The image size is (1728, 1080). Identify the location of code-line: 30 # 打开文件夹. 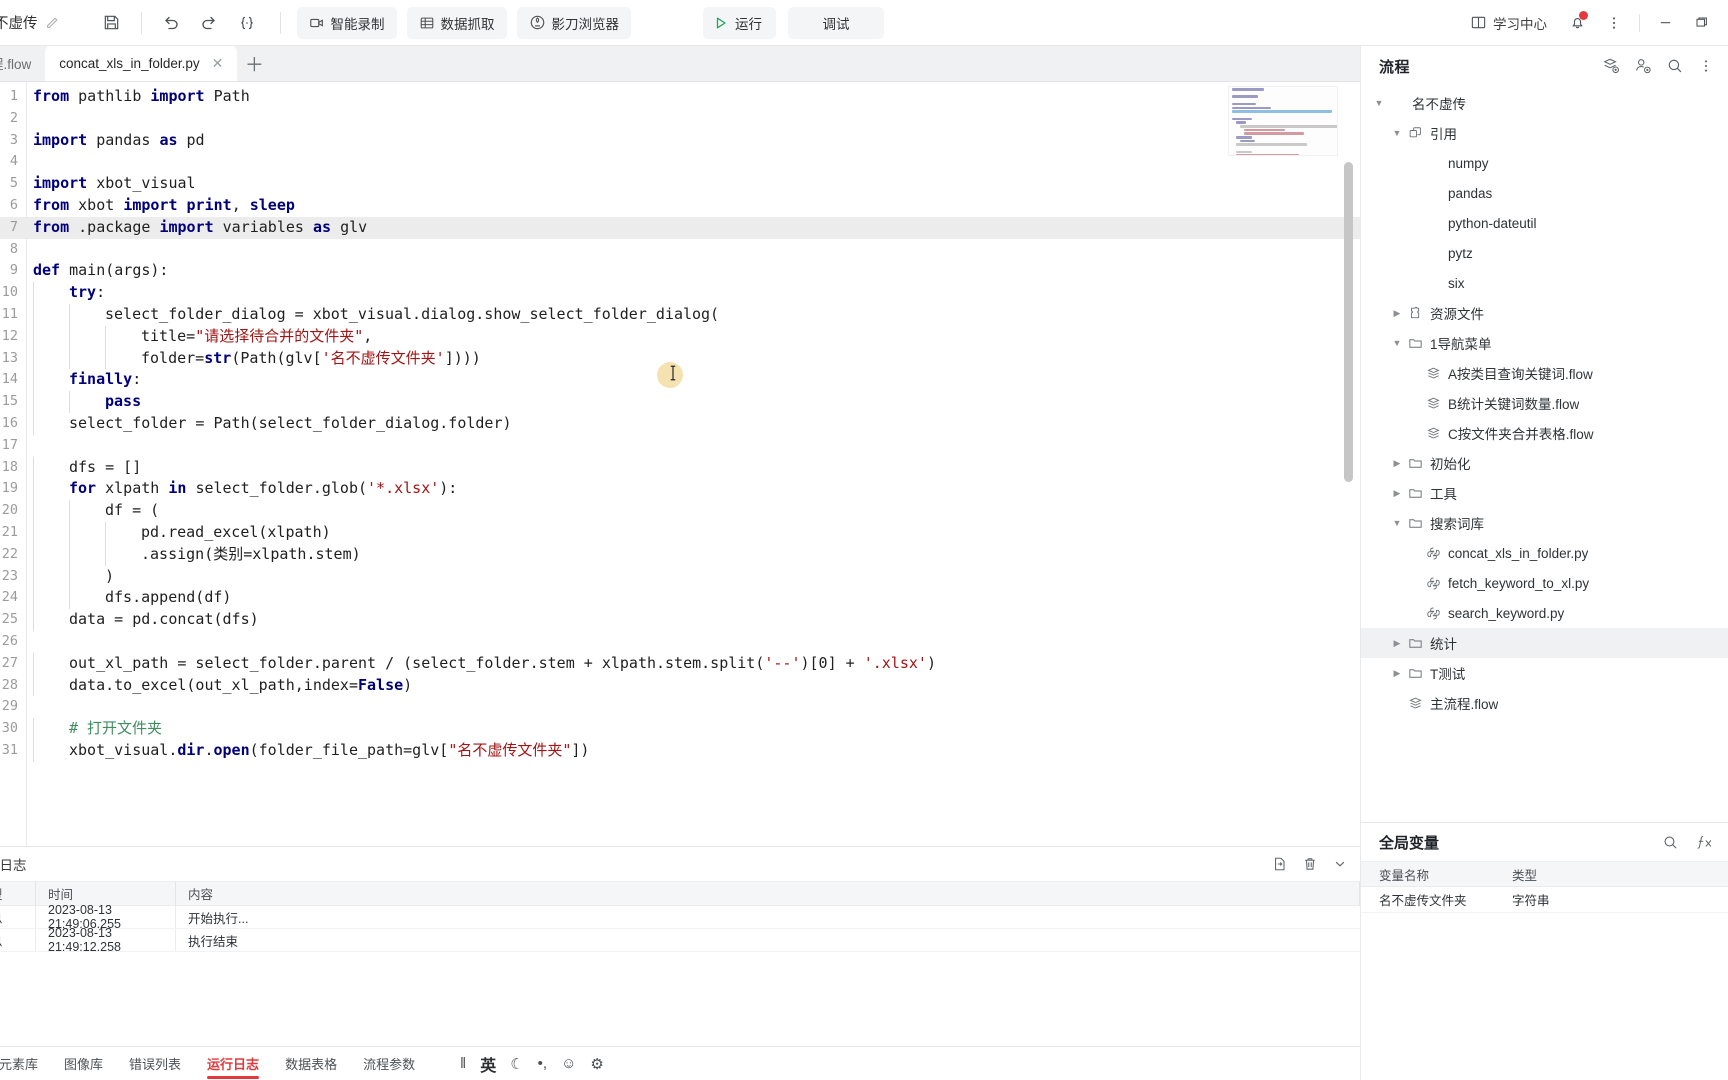
(680, 729).